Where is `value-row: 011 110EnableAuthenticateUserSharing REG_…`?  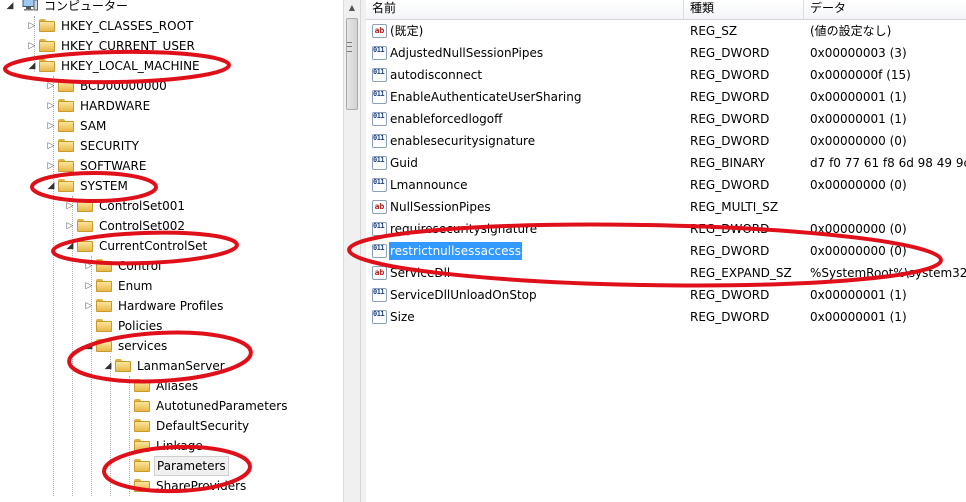 value-row: 011 110EnableAuthenticateUserSharing REG_… is located at coordinates (666, 97).